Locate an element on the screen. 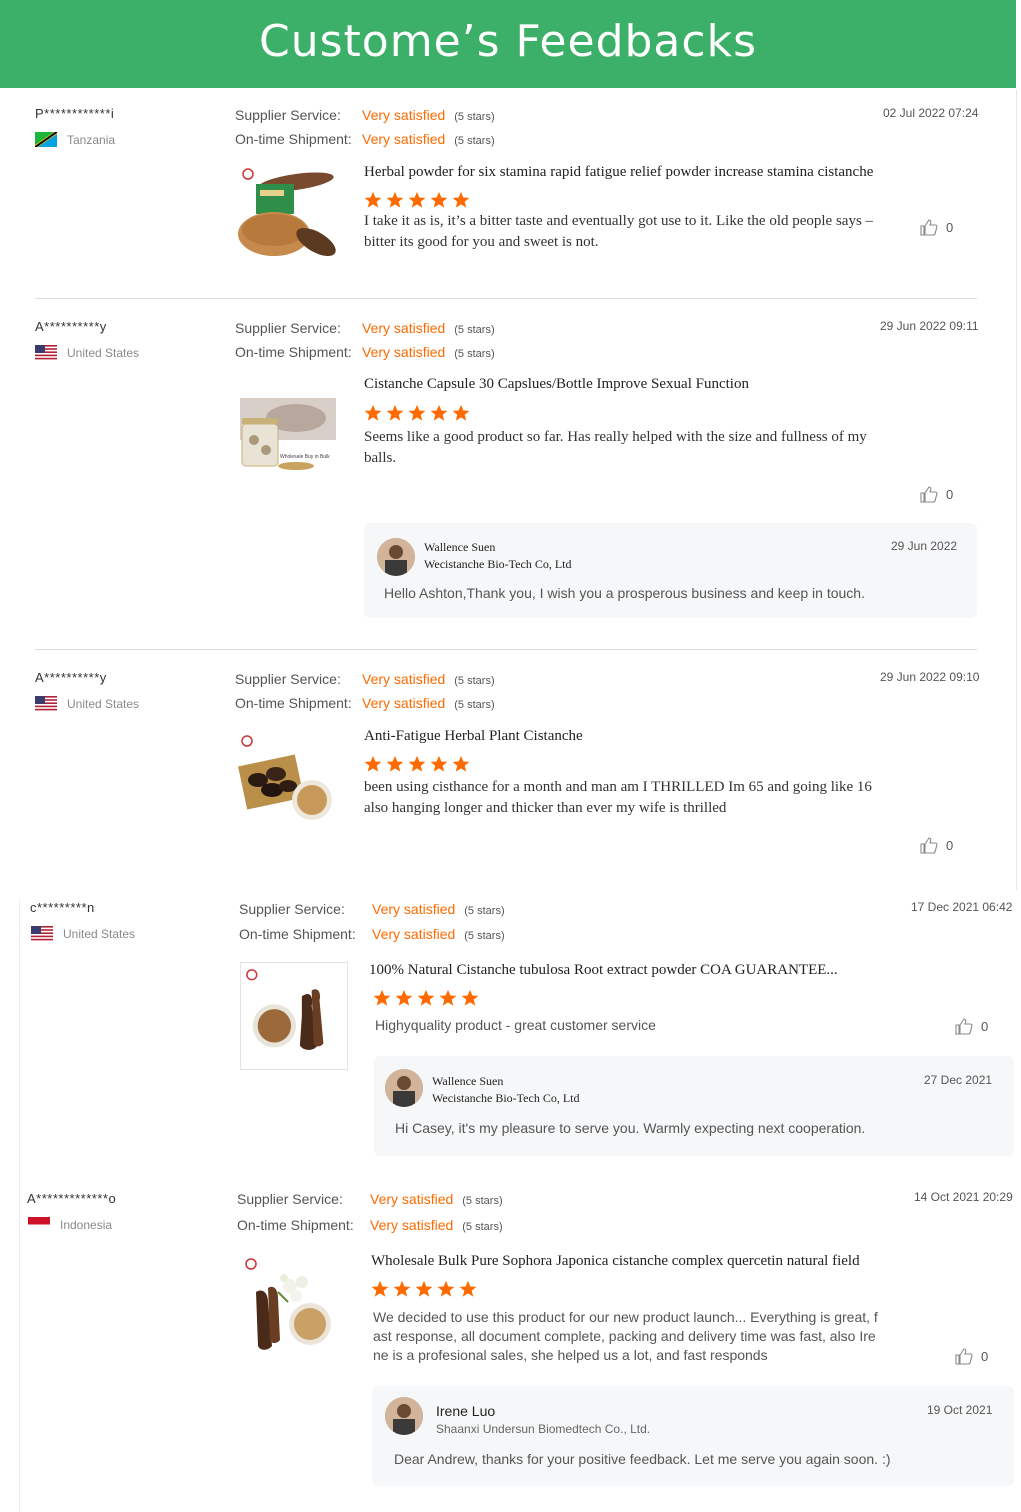 This screenshot has width=1021, height=1512. product-title: Anti-Fatigue Herbal Plant Cistanche is located at coordinates (473, 736).